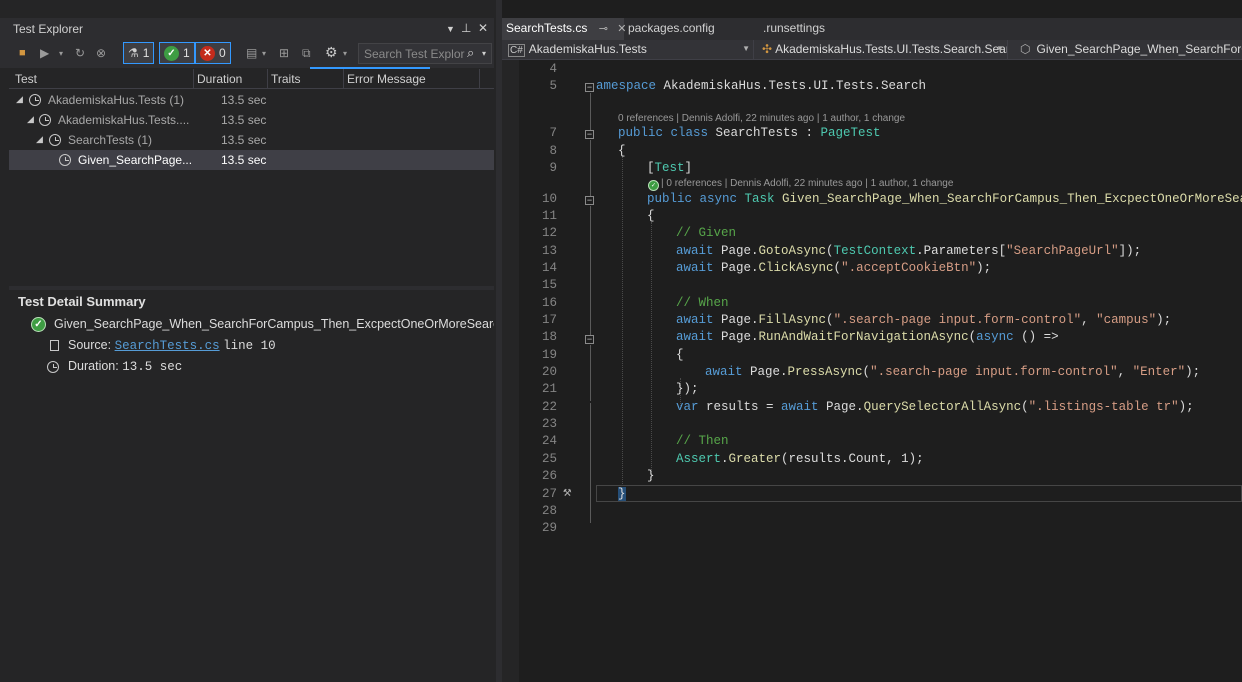 The image size is (1242, 682). Describe the element at coordinates (1139, 49) in the screenshot. I see `member-name: Given_SearchPage_When_SearchForCam` at that location.